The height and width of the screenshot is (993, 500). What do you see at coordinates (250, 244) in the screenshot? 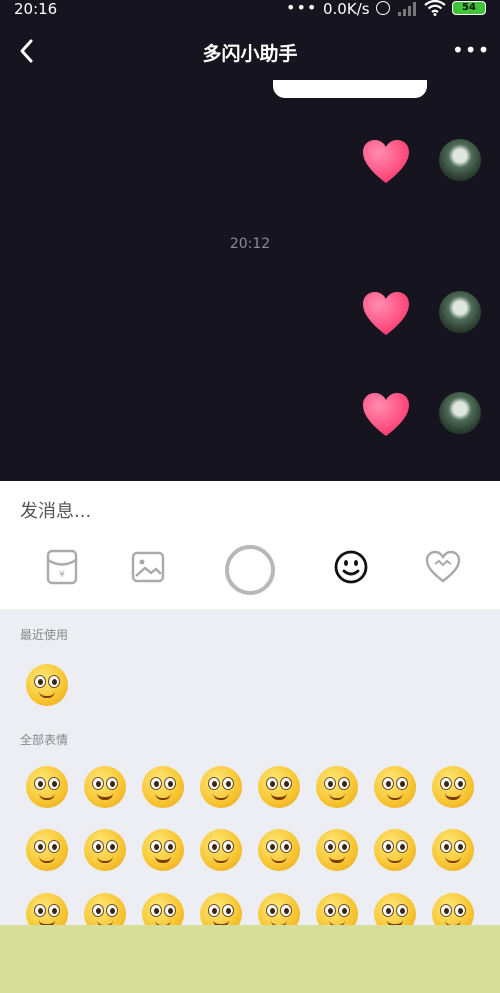
I see `message-timestamp: 20:12` at bounding box center [250, 244].